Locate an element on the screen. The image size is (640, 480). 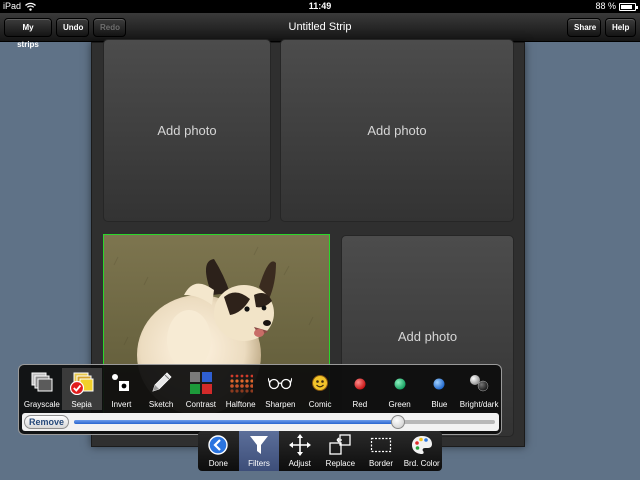
status-bar: iPad 11:49 88 % is located at coordinates (320, 6).